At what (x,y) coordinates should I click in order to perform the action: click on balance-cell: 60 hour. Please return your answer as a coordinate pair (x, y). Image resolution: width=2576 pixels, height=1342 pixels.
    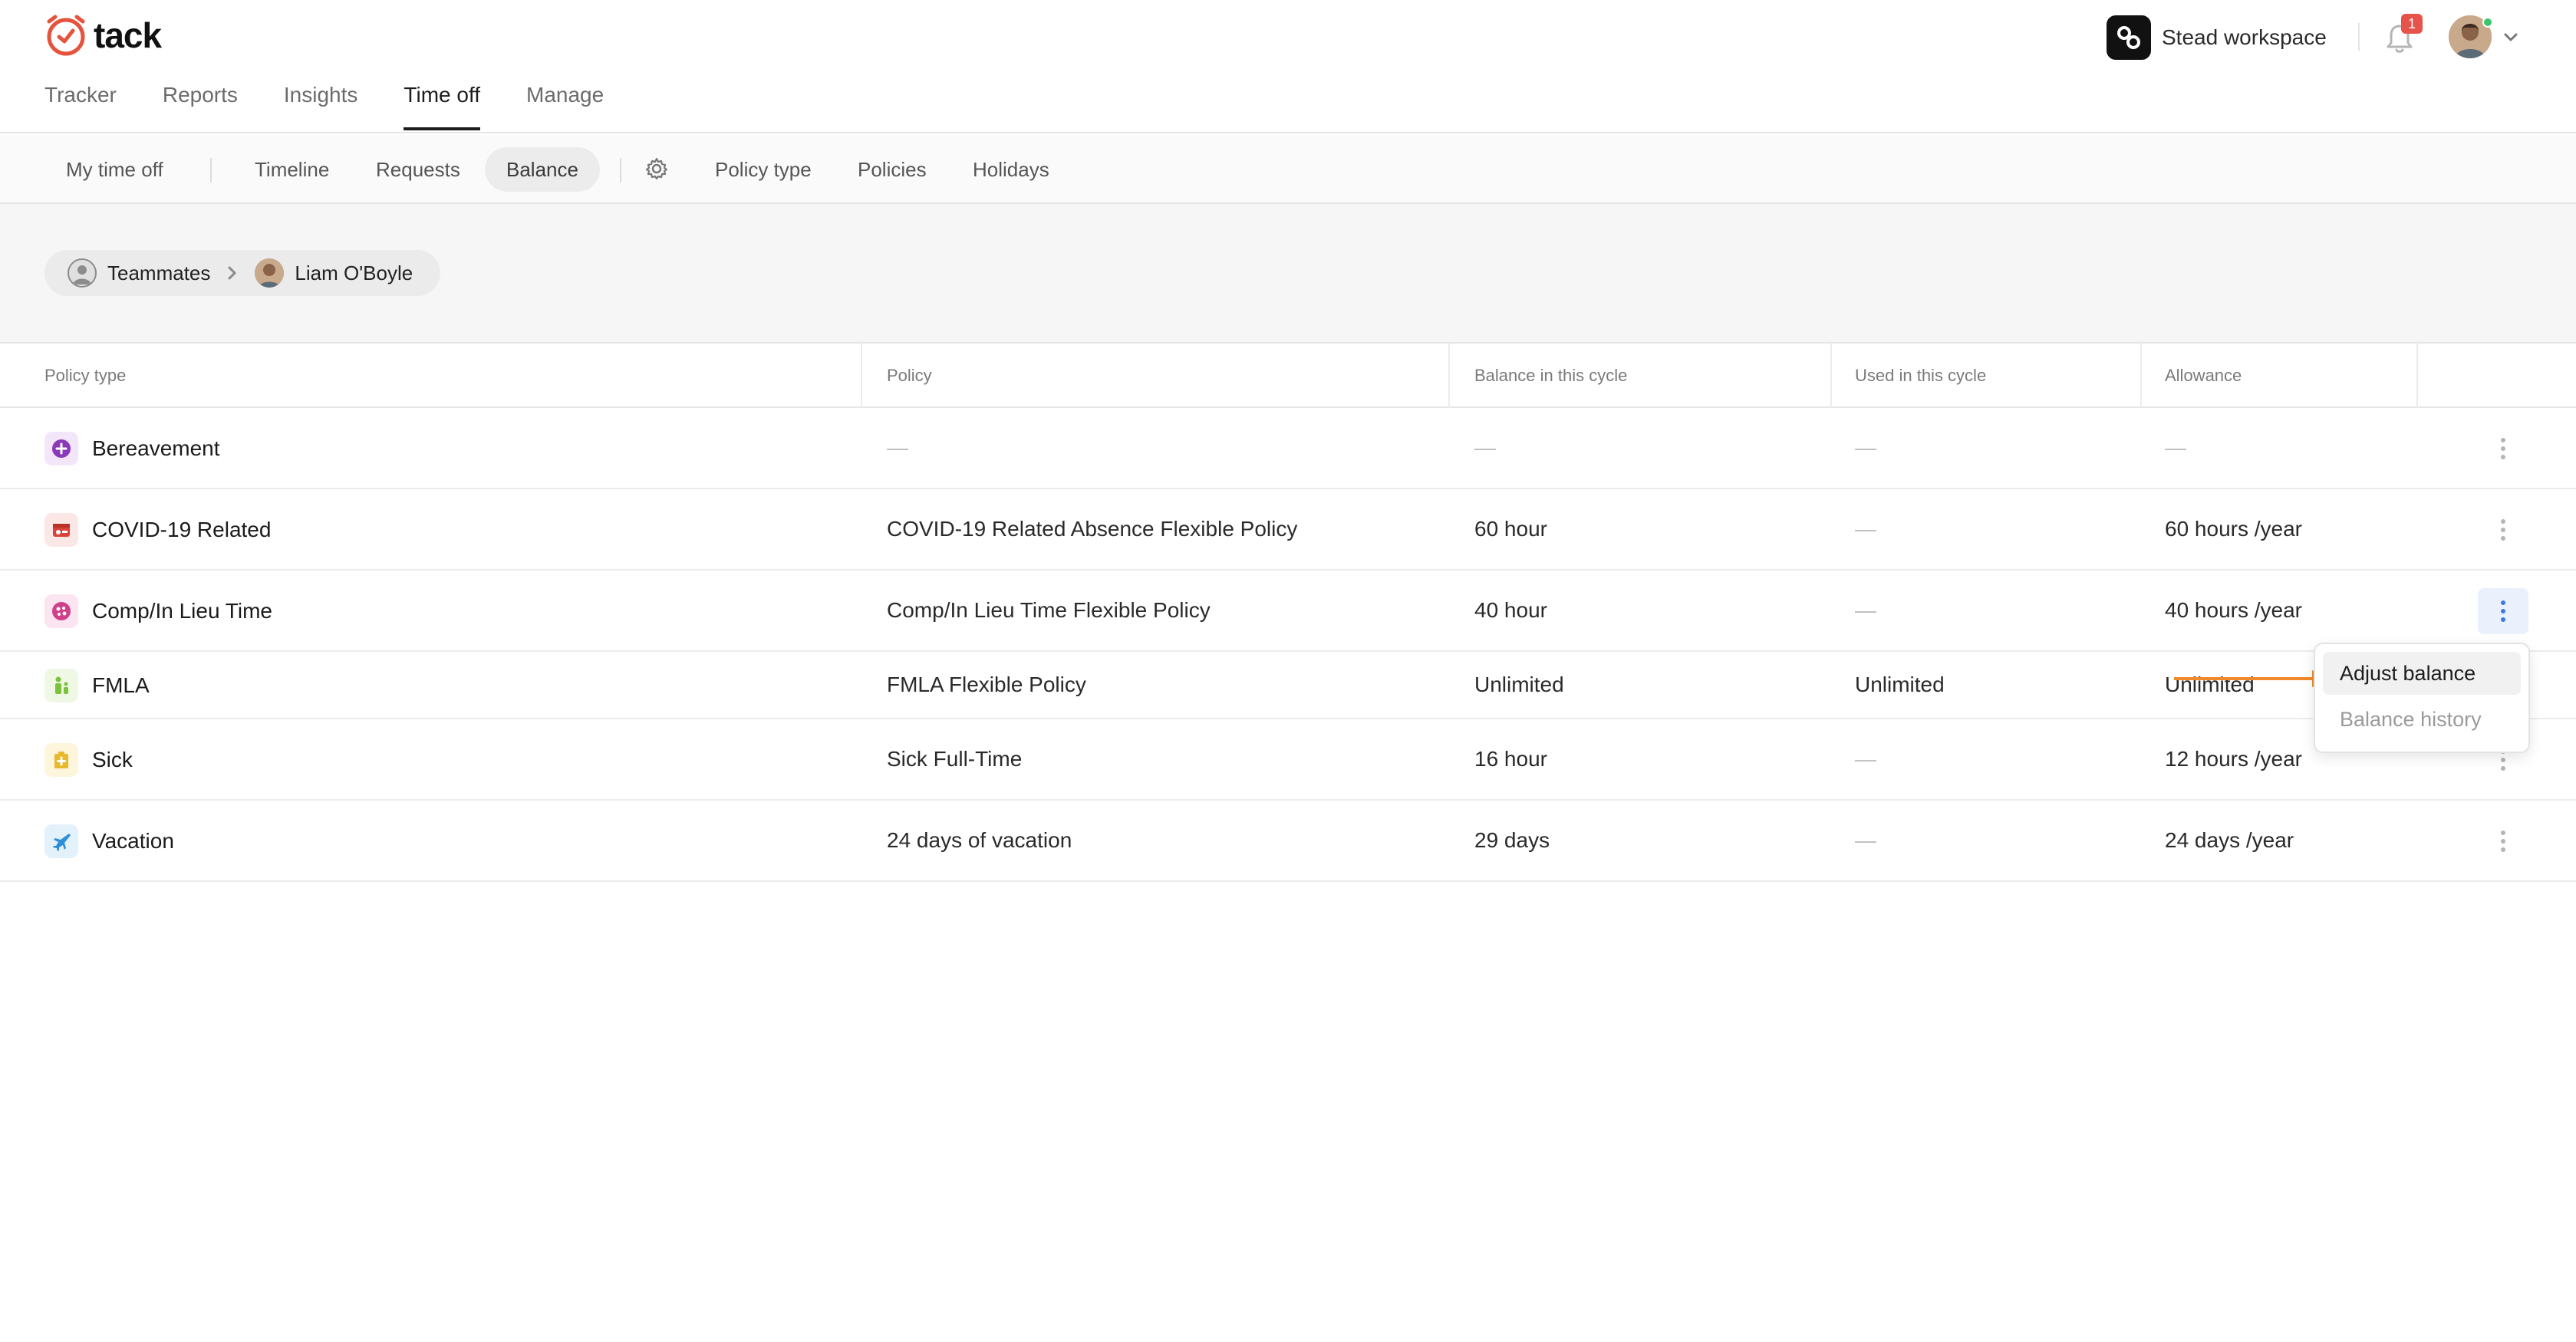
    Looking at the image, I should click on (1510, 529).